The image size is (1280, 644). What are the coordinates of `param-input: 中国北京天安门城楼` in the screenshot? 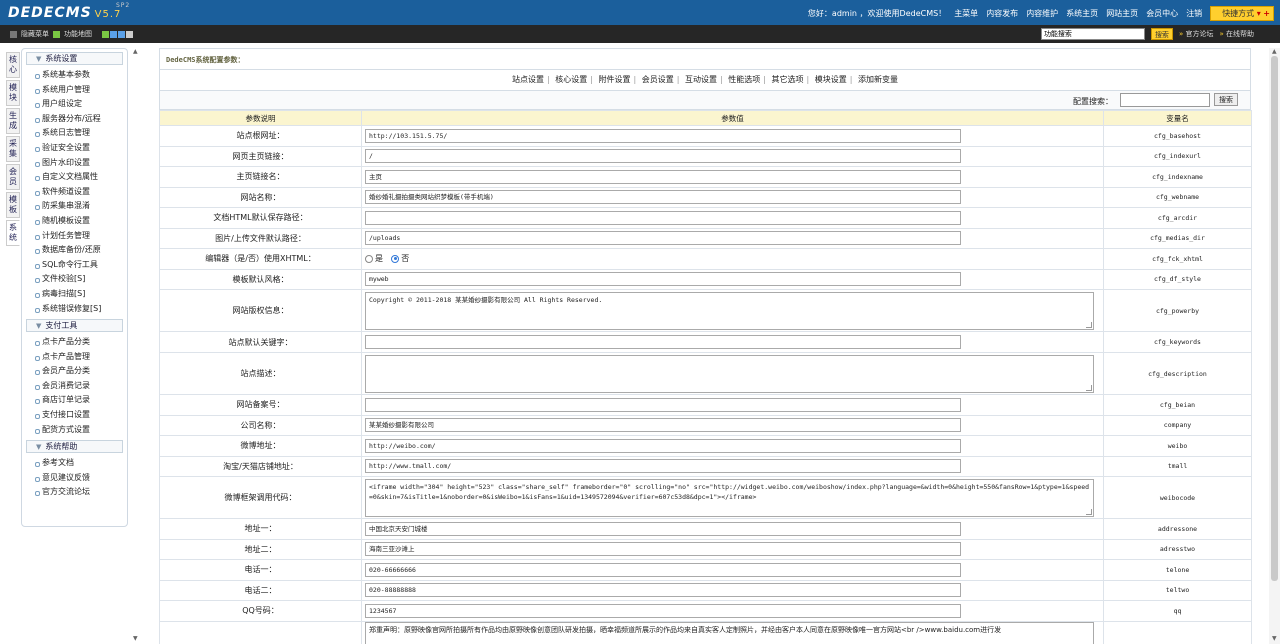 It's located at (663, 528).